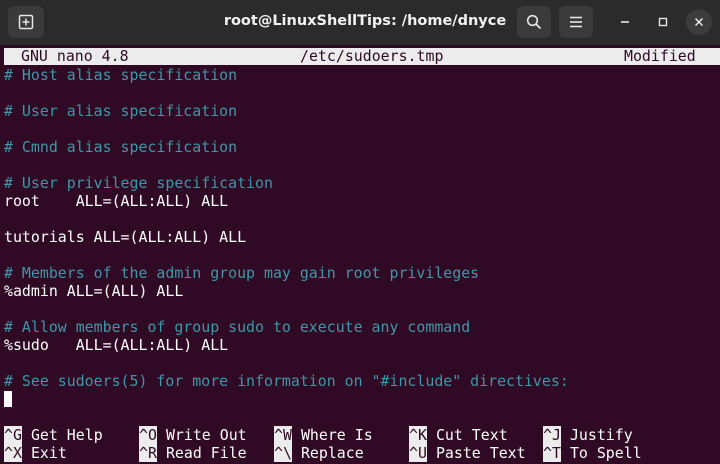 The height and width of the screenshot is (464, 720). What do you see at coordinates (121, 75) in the screenshot?
I see `comment-line: # Host alias specification` at bounding box center [121, 75].